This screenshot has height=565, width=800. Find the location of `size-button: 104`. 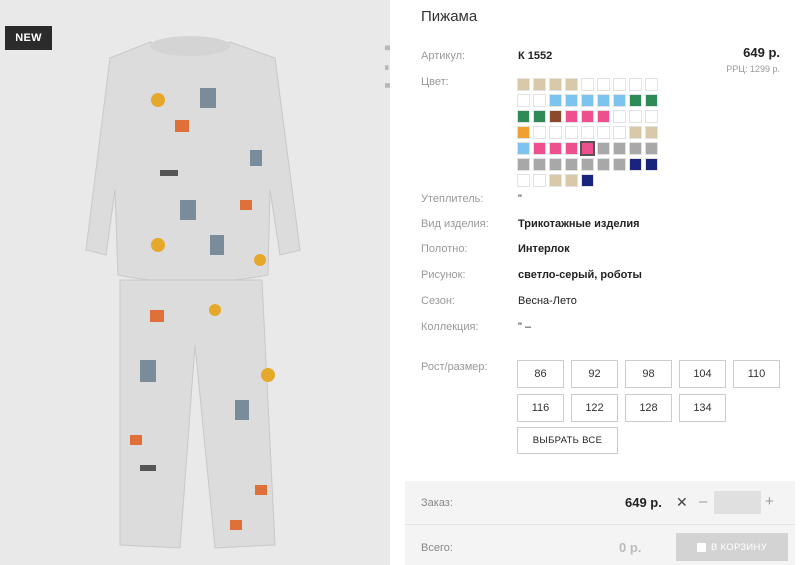

size-button: 104 is located at coordinates (702, 374).